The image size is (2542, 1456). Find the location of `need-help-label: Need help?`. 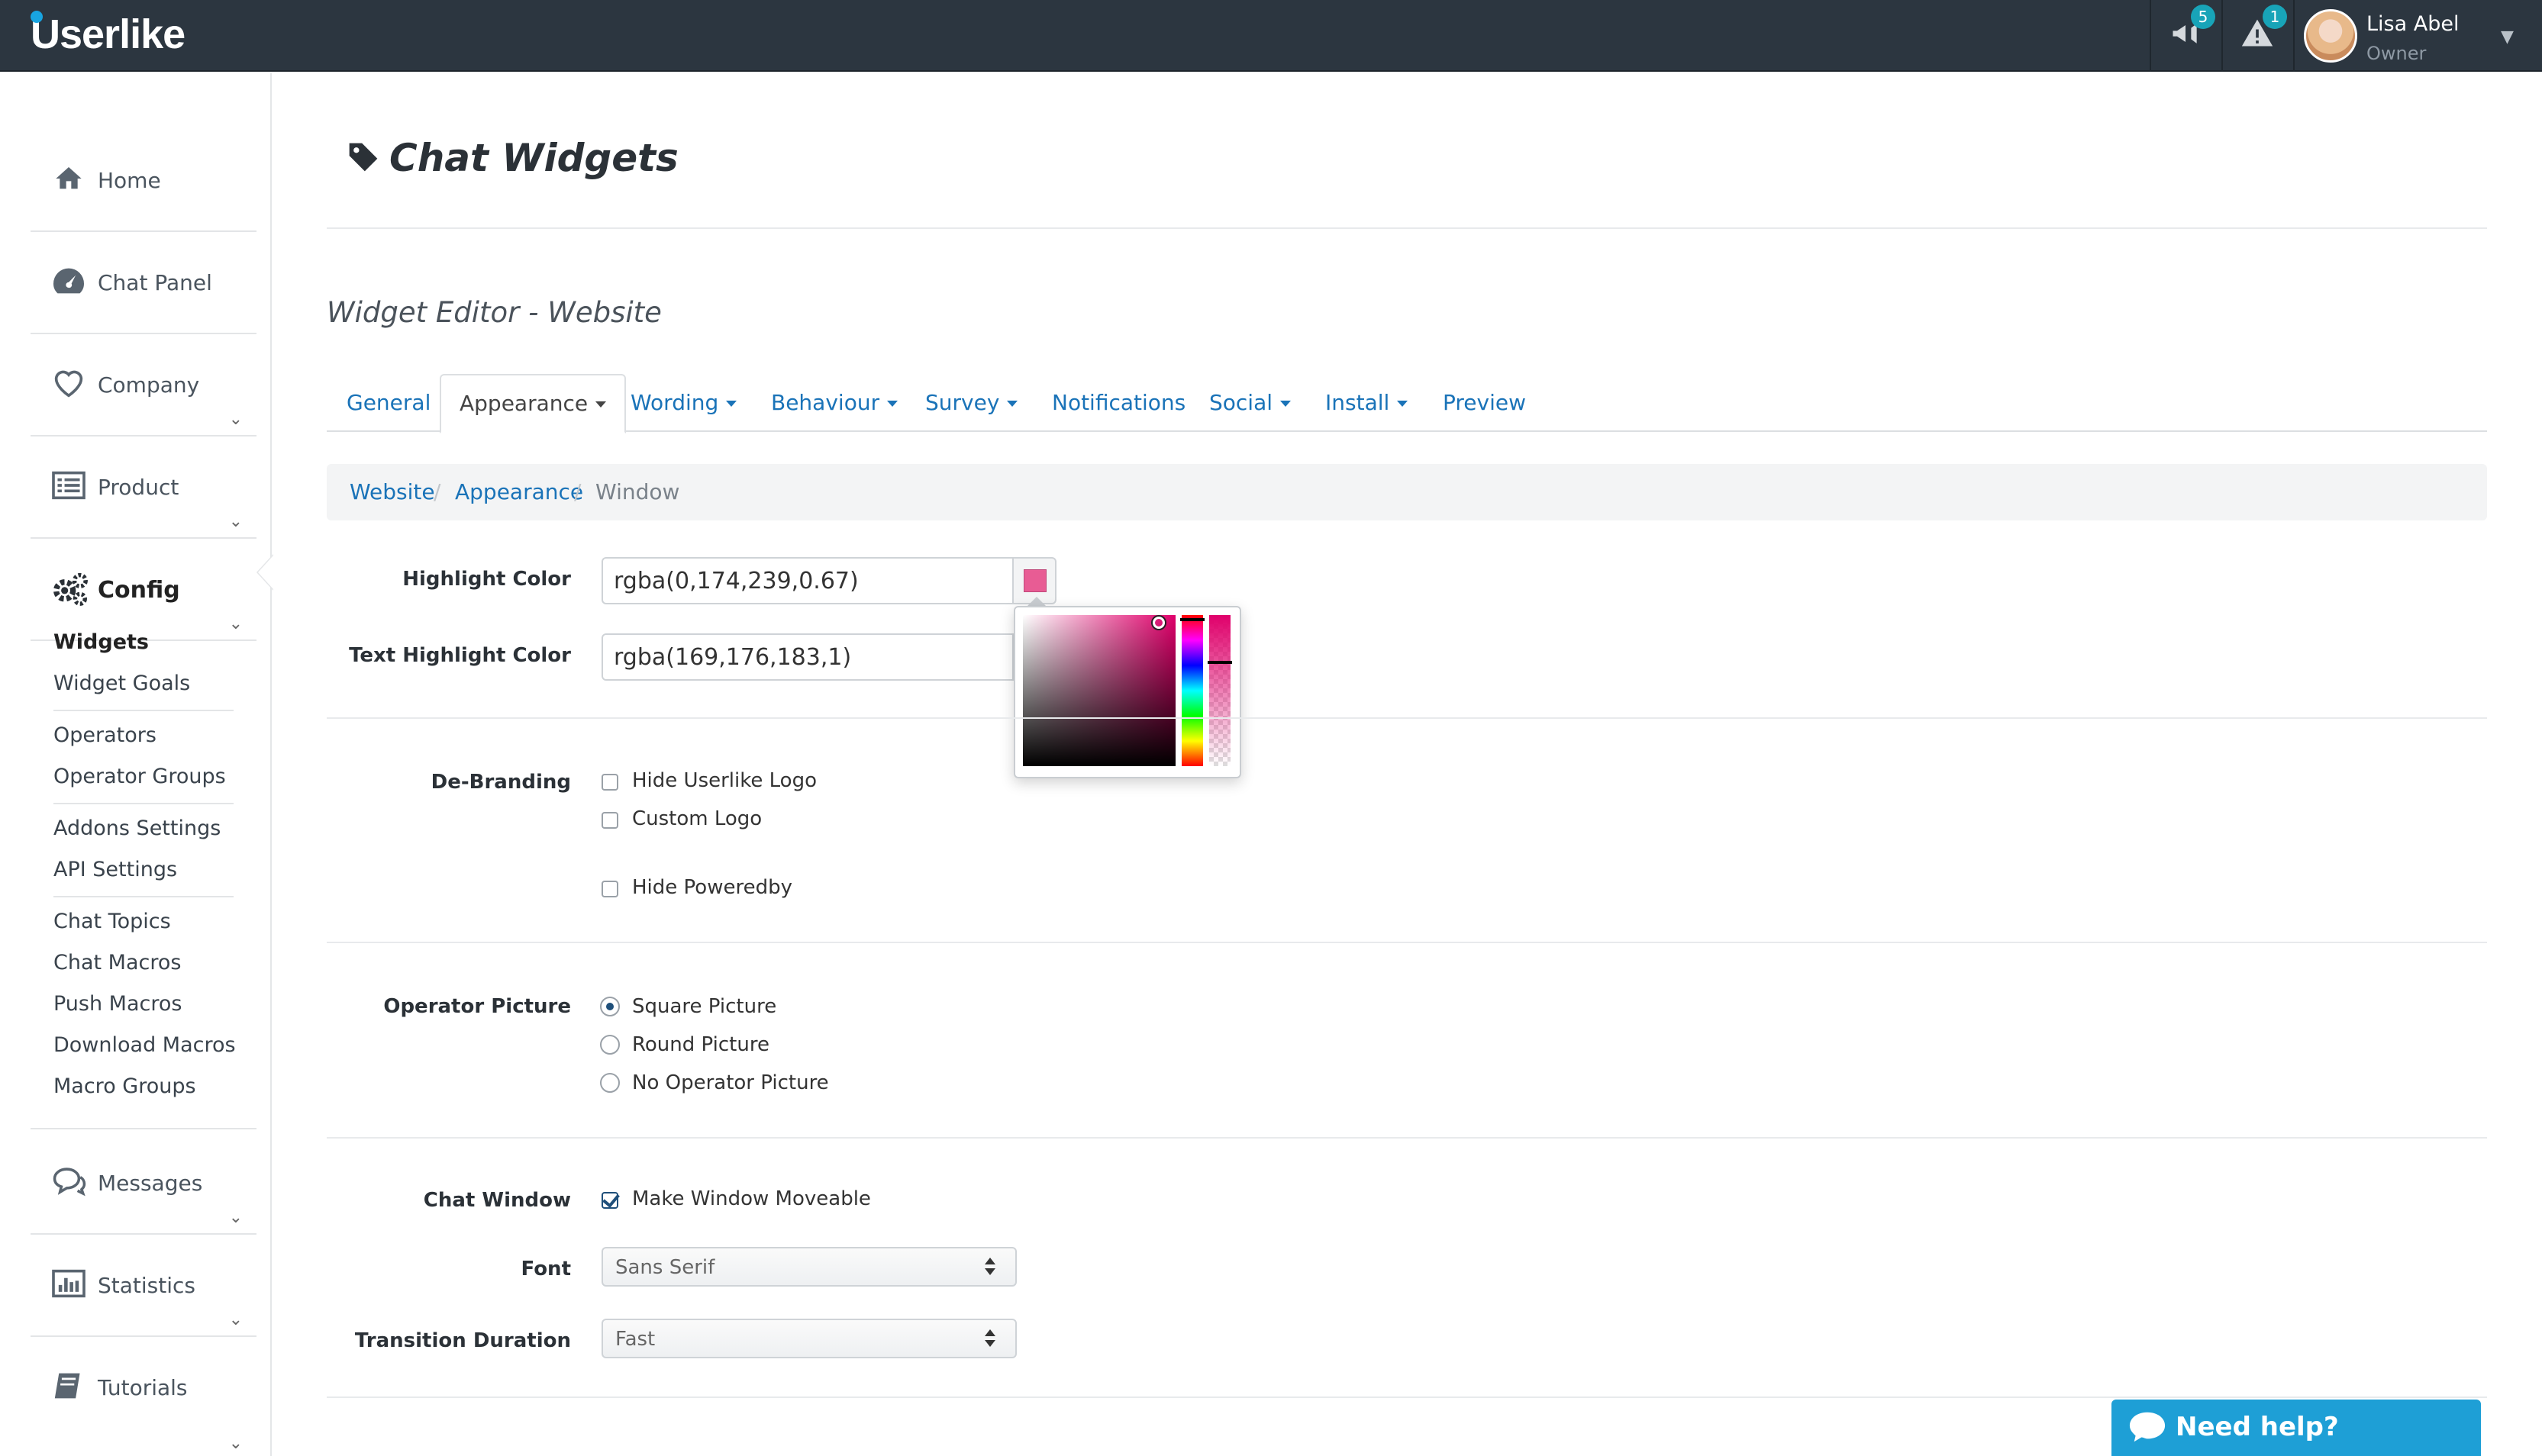

need-help-label: Need help? is located at coordinates (2258, 1427).